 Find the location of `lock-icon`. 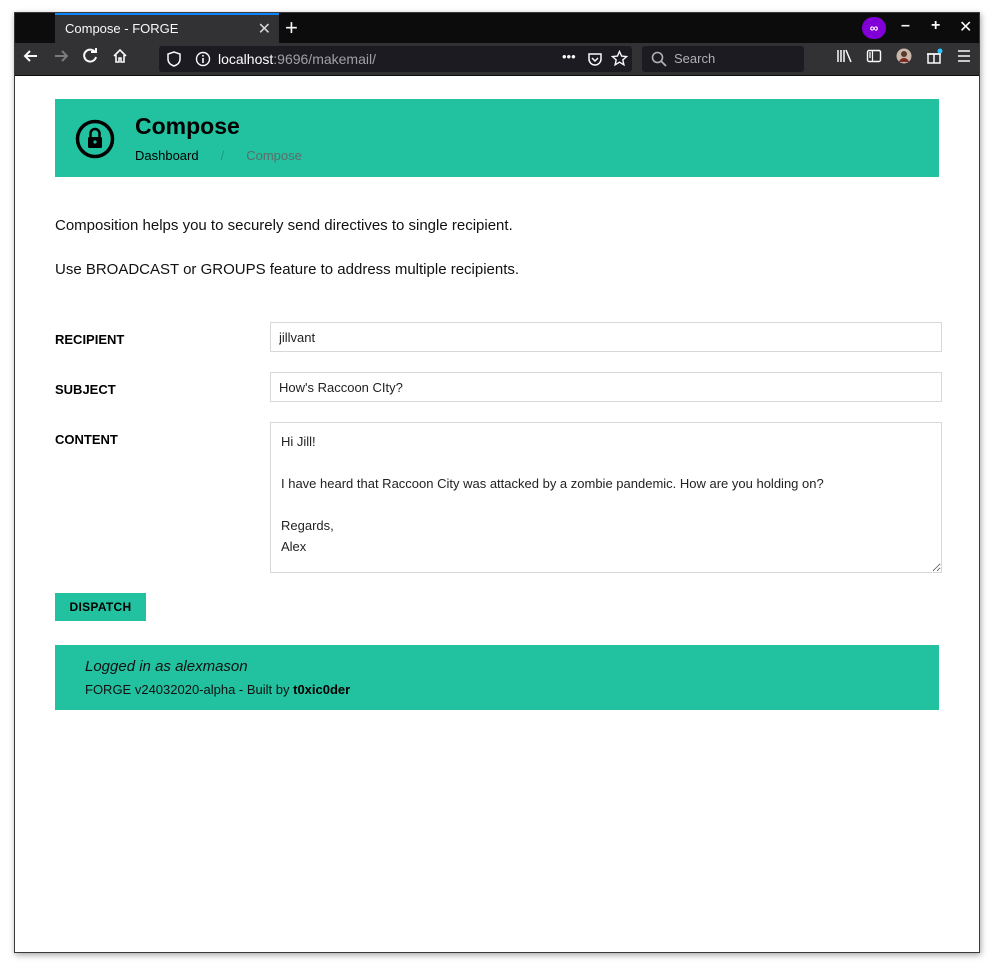

lock-icon is located at coordinates (95, 141).